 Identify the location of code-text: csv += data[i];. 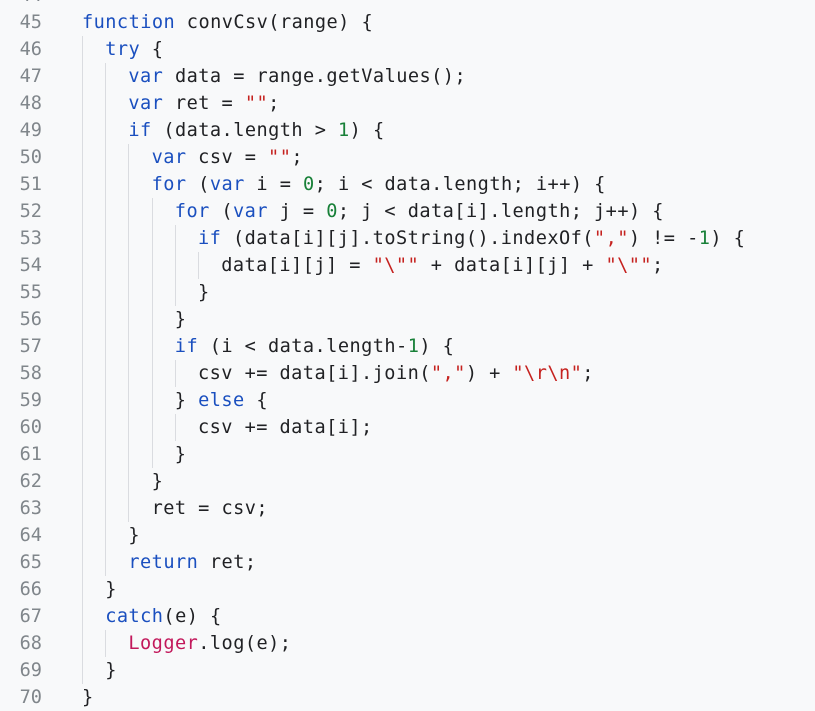
(285, 427).